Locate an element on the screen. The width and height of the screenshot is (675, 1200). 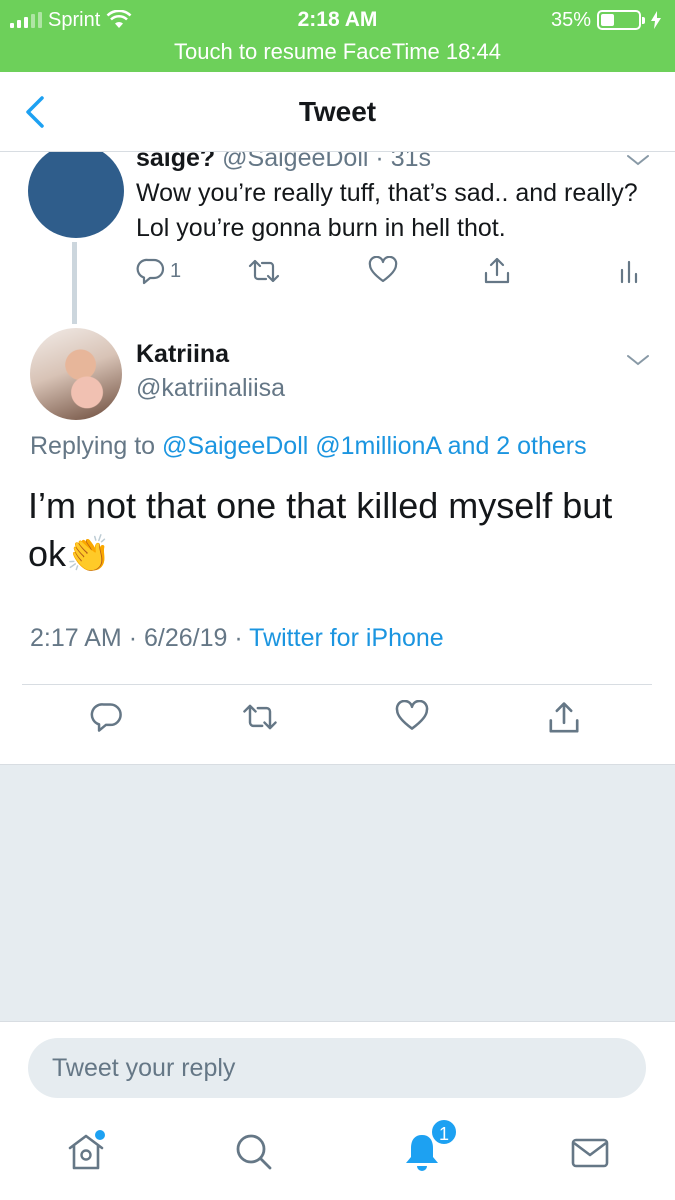
reply-button is located at coordinates (107, 717).